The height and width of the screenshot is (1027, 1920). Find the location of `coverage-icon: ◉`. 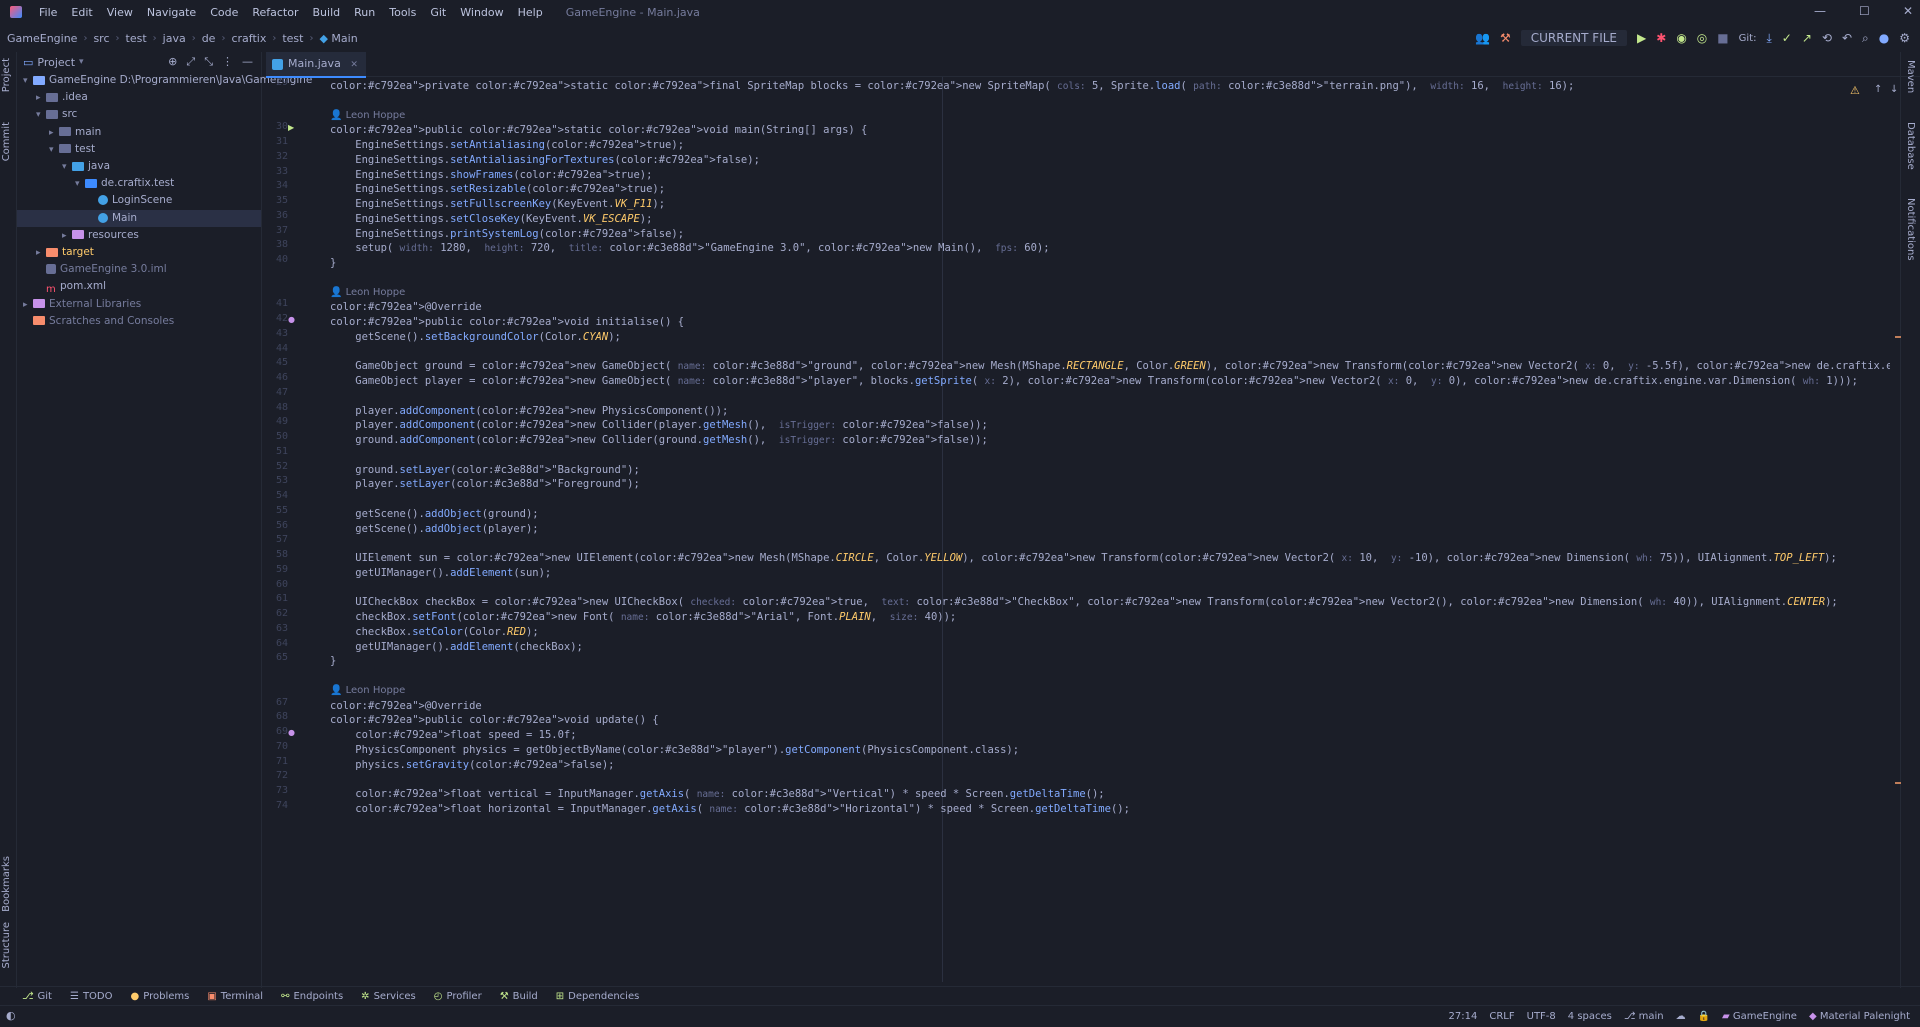

coverage-icon: ◉ is located at coordinates (1681, 38).